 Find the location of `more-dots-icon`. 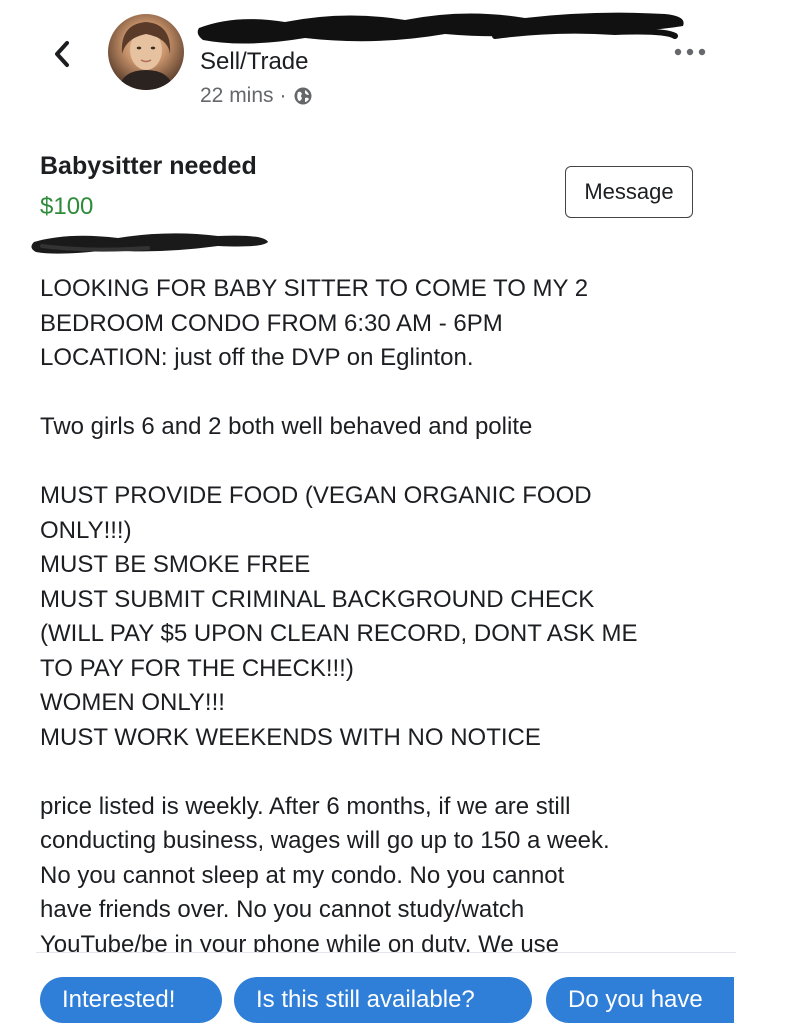

more-dots-icon is located at coordinates (690, 52).